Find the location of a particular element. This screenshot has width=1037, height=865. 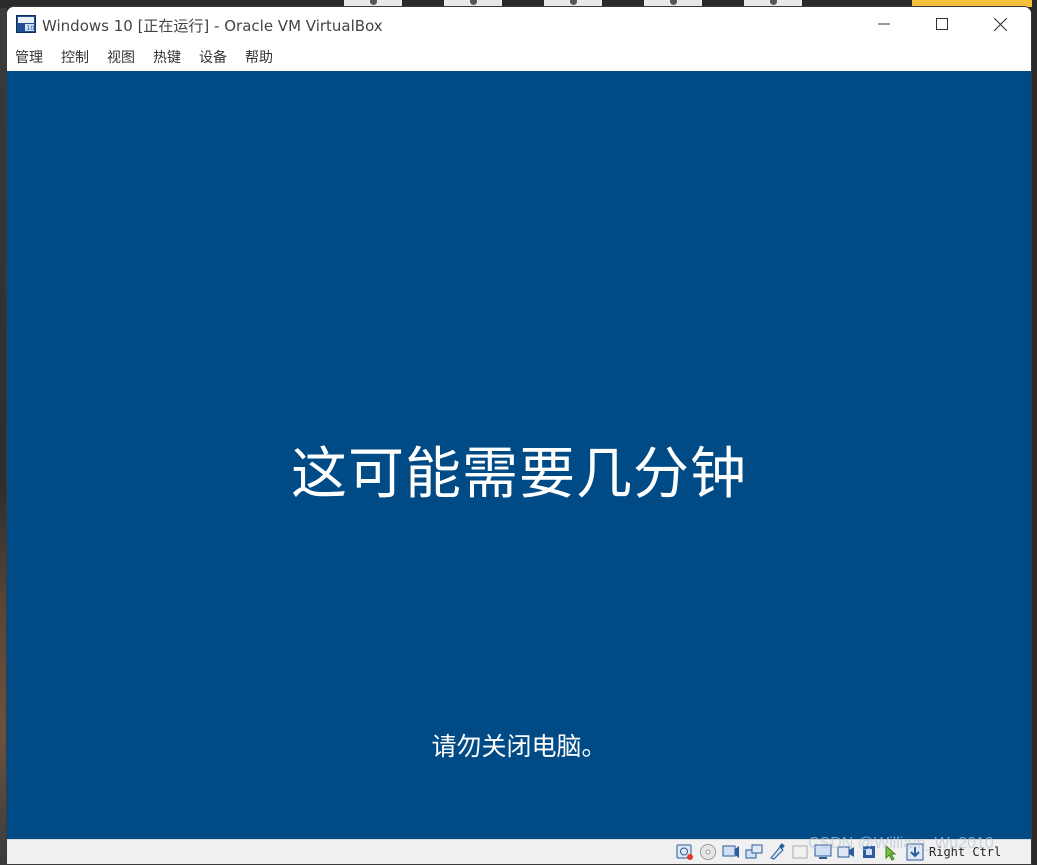

window-title: Windows 10 [正在运行] - Oracle VM VirtualBox is located at coordinates (212, 26).